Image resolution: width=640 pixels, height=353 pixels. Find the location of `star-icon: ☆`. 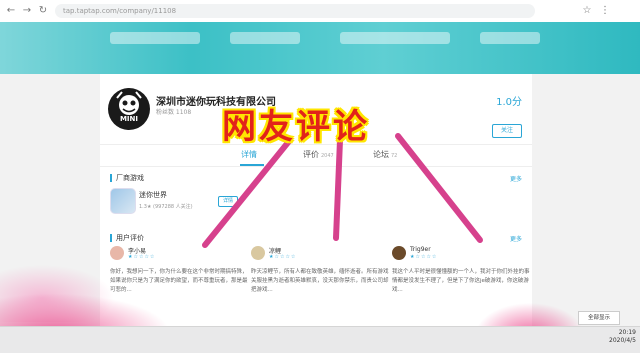

star-icon: ☆ is located at coordinates (587, 11).